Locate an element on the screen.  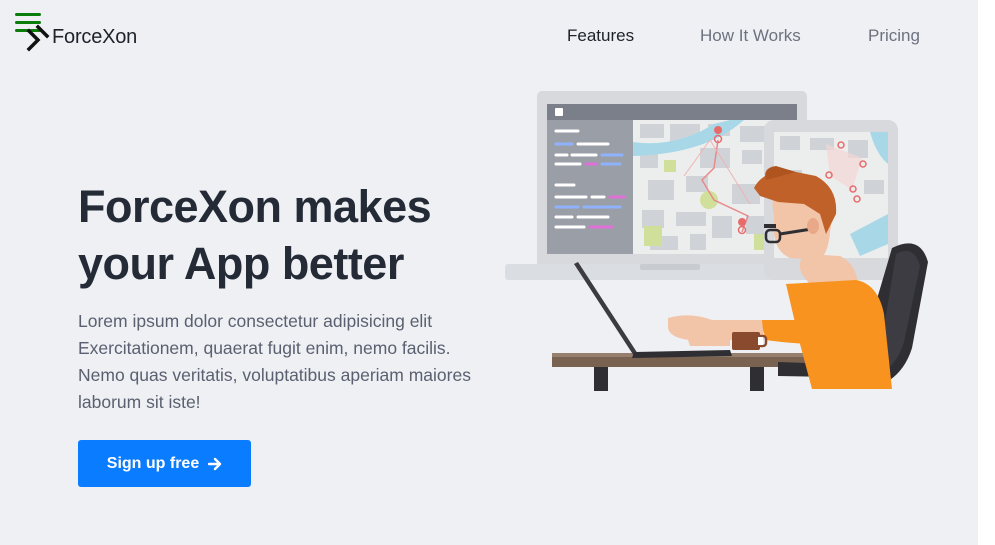
nav-item-features: Features is located at coordinates (600, 37).